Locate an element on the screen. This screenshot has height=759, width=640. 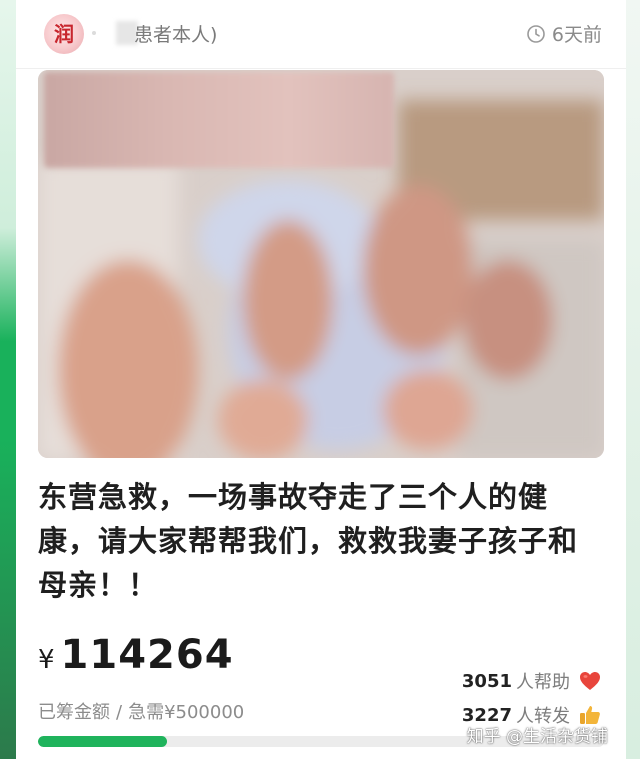
left-edge-strip is located at coordinates (8, 379).